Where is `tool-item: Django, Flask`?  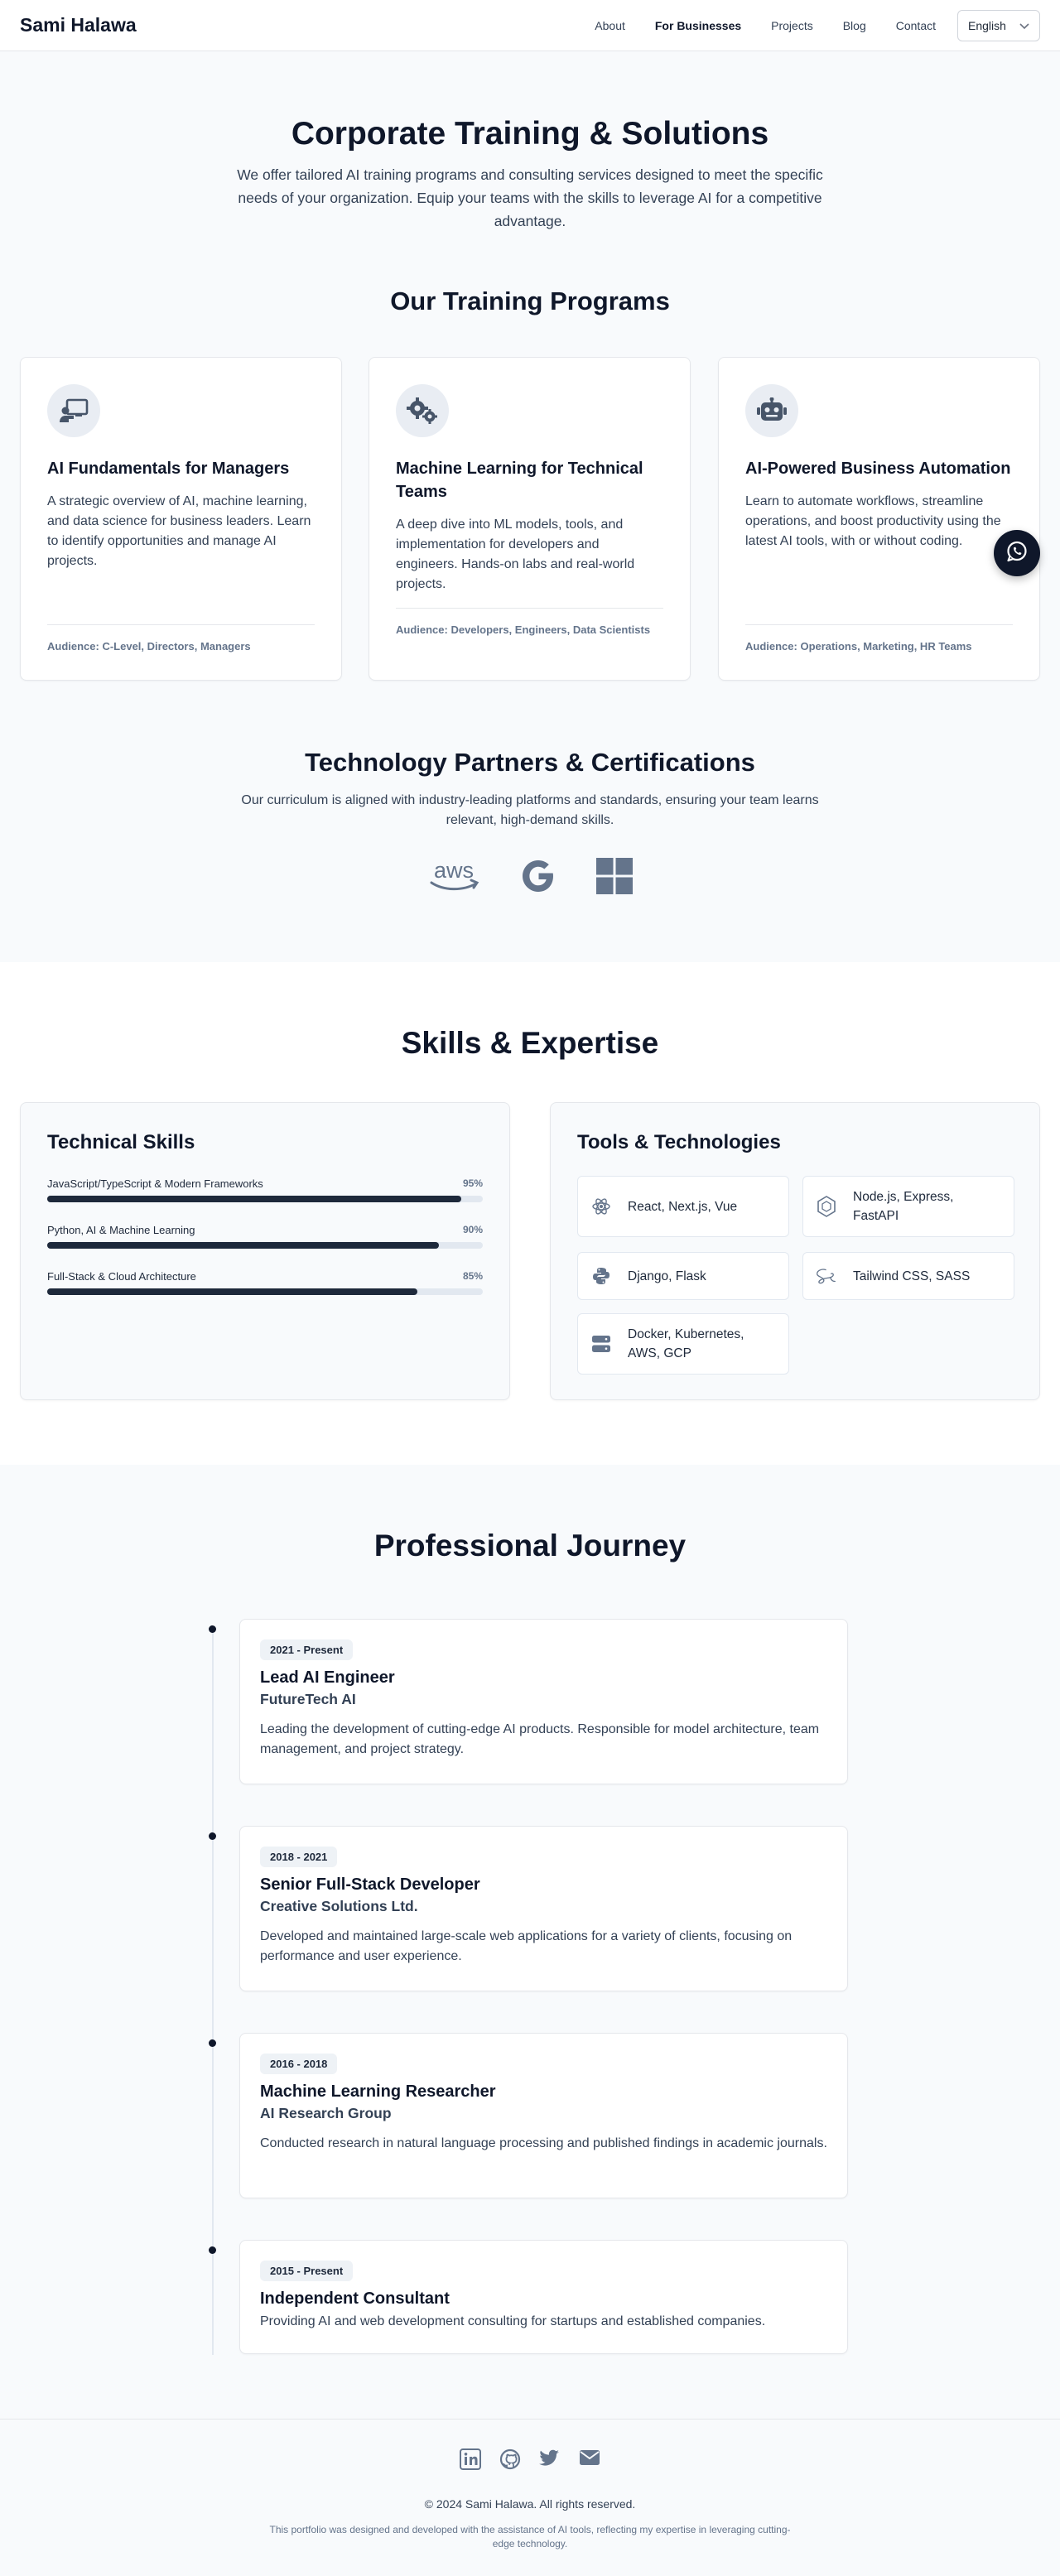
tool-item: Django, Flask is located at coordinates (683, 1276).